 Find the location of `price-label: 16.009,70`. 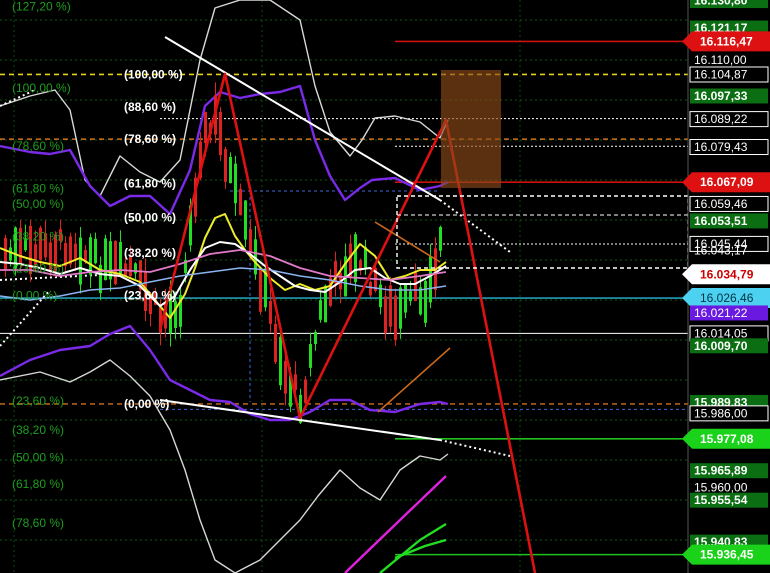

price-label: 16.009,70 is located at coordinates (729, 346).